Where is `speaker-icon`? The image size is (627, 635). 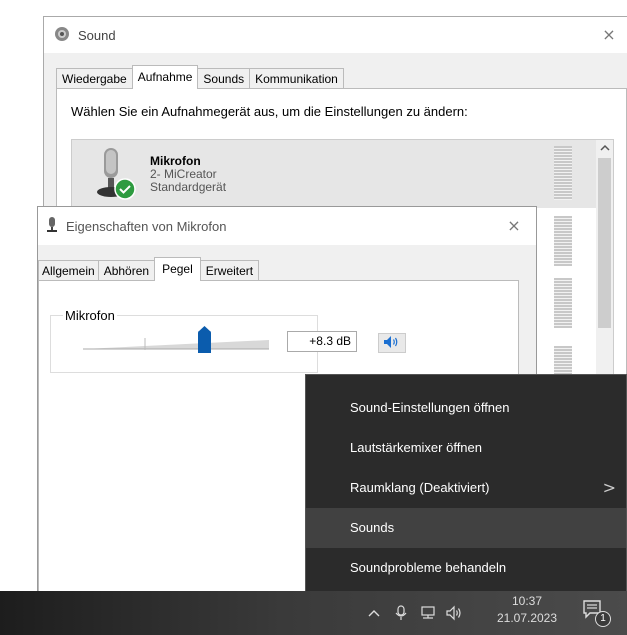
speaker-icon is located at coordinates (392, 343).